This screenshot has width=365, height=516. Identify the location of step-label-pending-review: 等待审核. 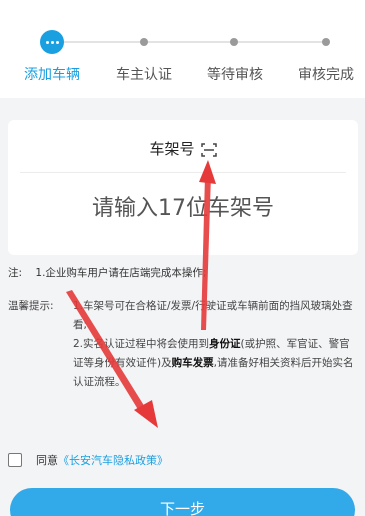
(235, 75).